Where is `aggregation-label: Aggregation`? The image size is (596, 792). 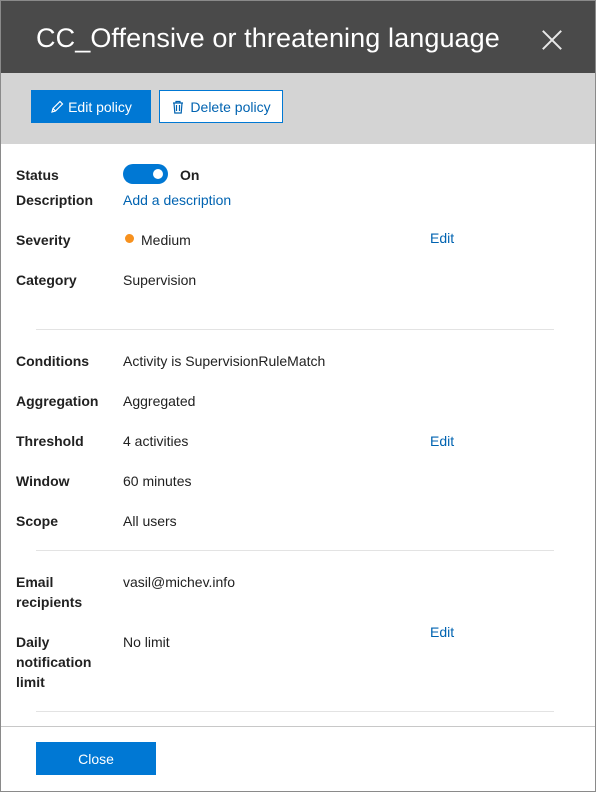
aggregation-label: Aggregation is located at coordinates (57, 401).